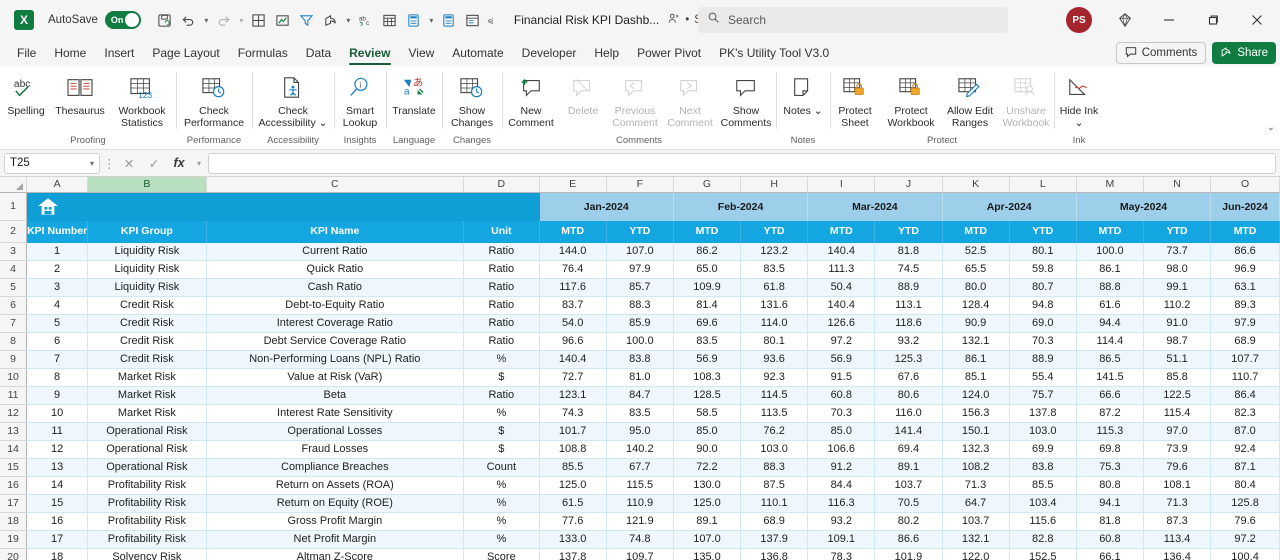 This screenshot has width=1280, height=560. What do you see at coordinates (57, 251) in the screenshot?
I see `cell-kpi-number: 1` at bounding box center [57, 251].